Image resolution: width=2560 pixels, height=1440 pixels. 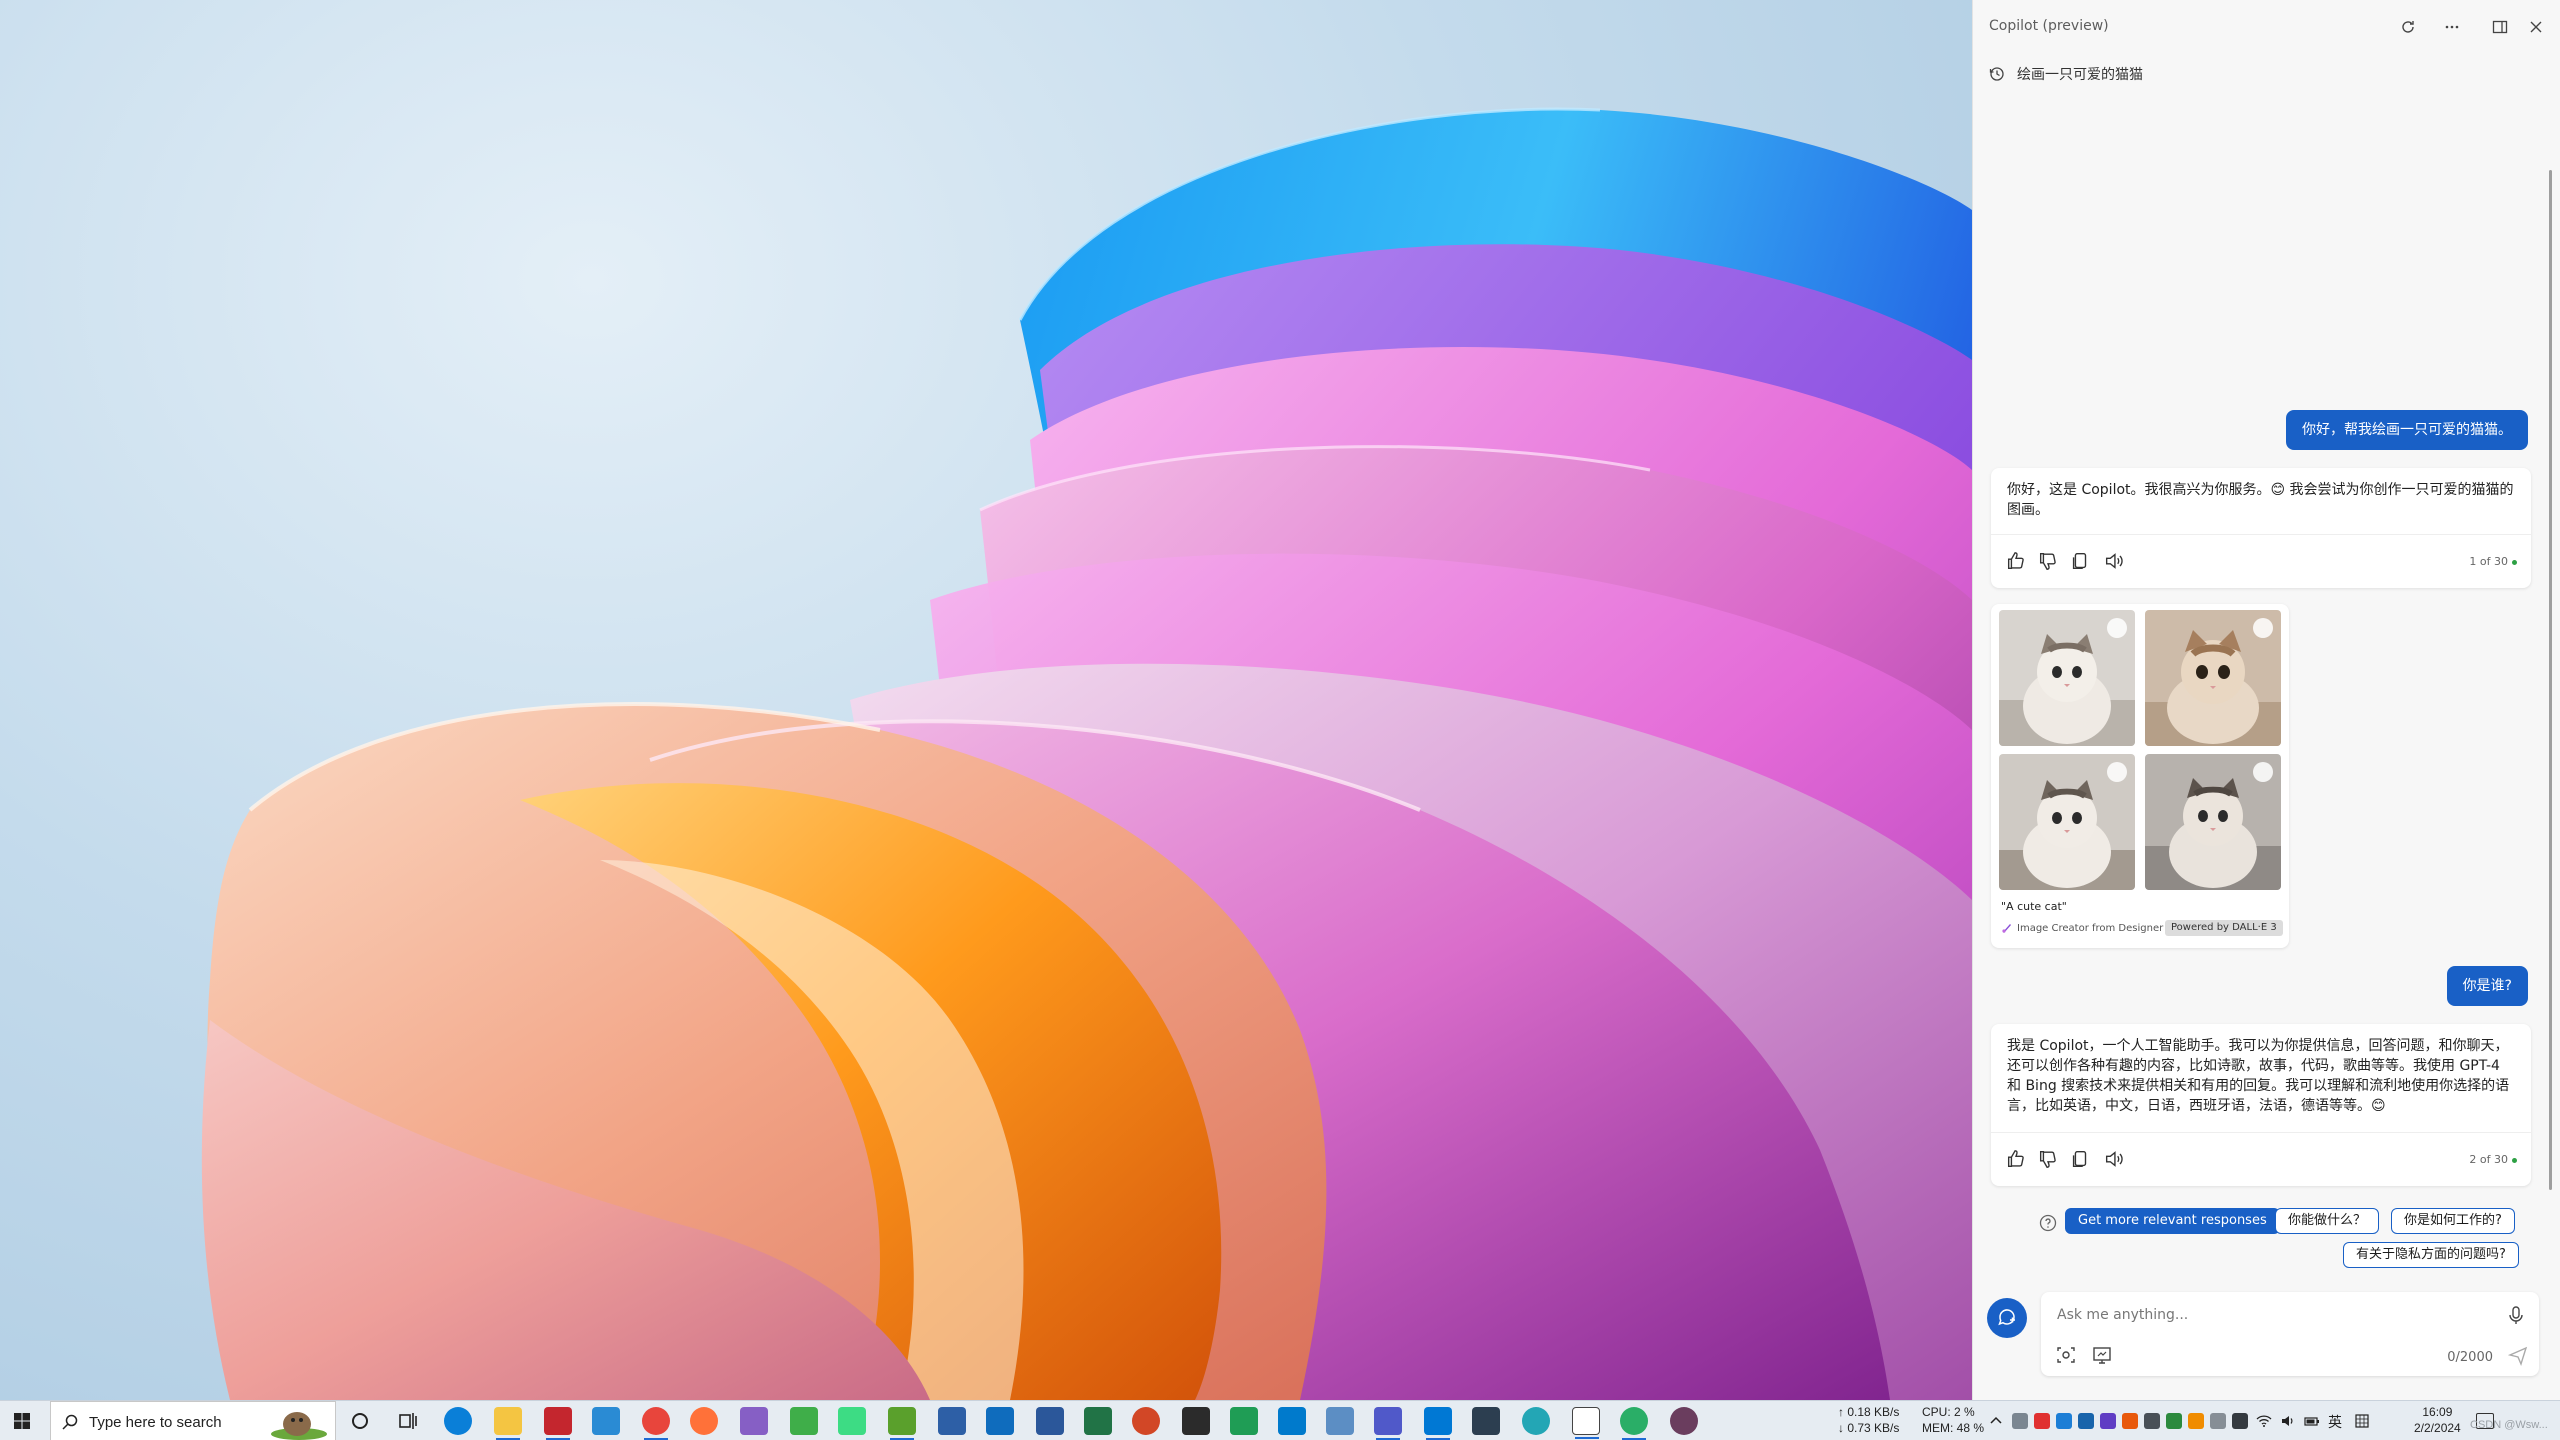 I want to click on designer-icon, so click(x=2006, y=928).